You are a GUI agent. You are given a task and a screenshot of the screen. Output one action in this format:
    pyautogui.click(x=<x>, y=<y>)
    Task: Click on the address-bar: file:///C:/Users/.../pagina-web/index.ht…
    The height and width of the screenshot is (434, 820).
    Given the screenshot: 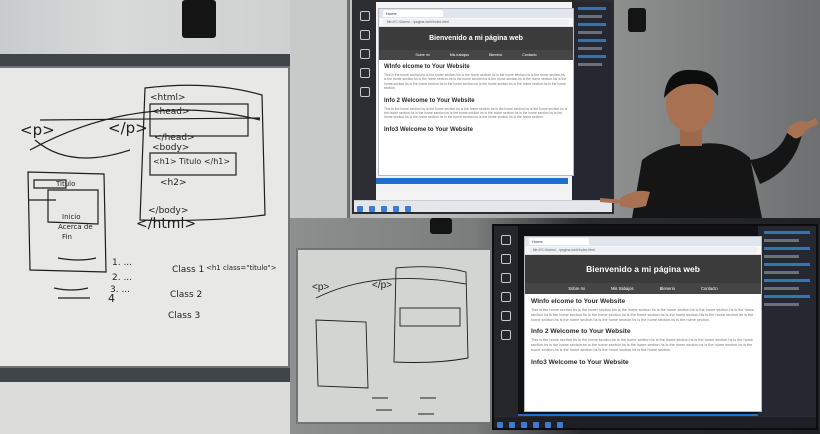 What is the action you would take?
    pyautogui.click(x=476, y=22)
    